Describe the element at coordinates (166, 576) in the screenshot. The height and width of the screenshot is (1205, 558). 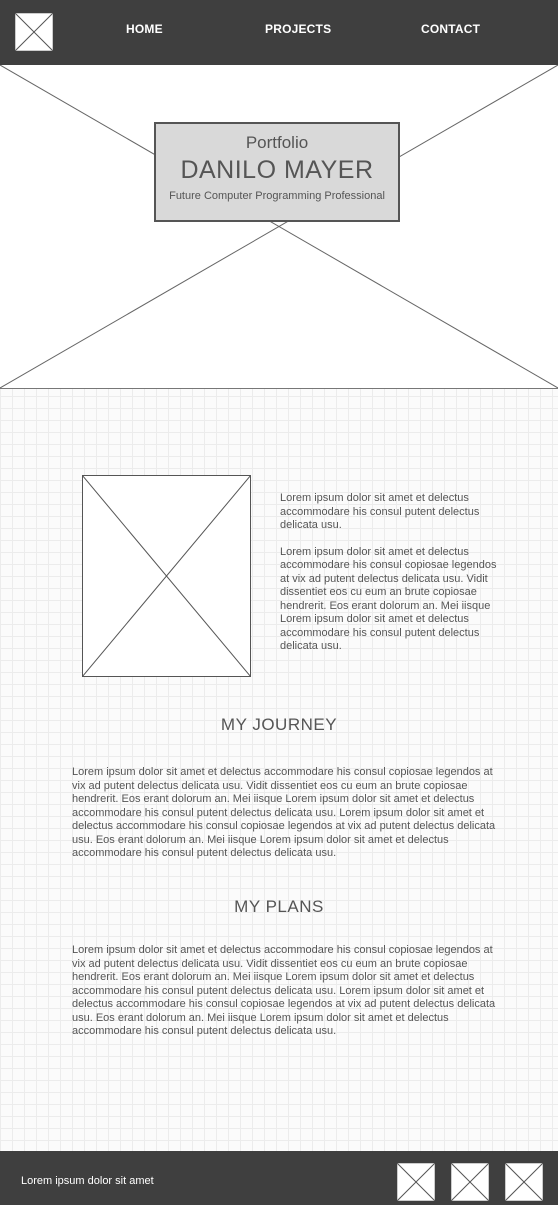
I see `profile-image-placeholder-icon` at that location.